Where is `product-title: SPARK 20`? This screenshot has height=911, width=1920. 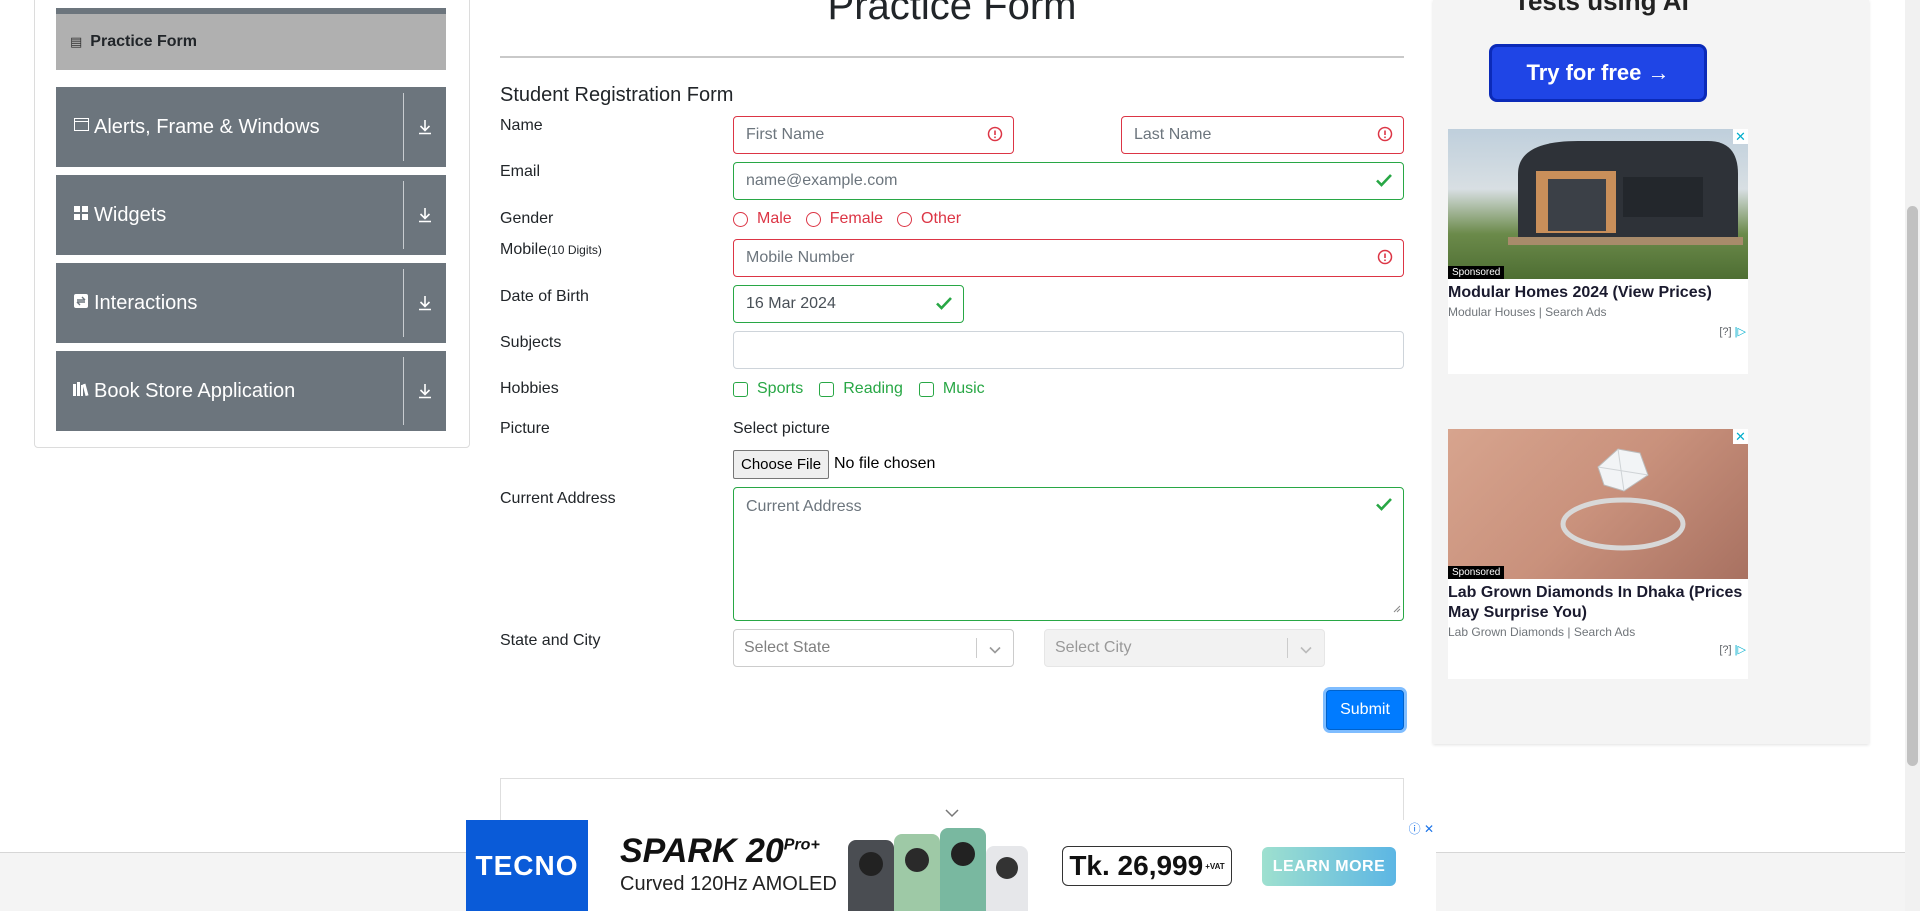
product-title: SPARK 20 is located at coordinates (702, 851).